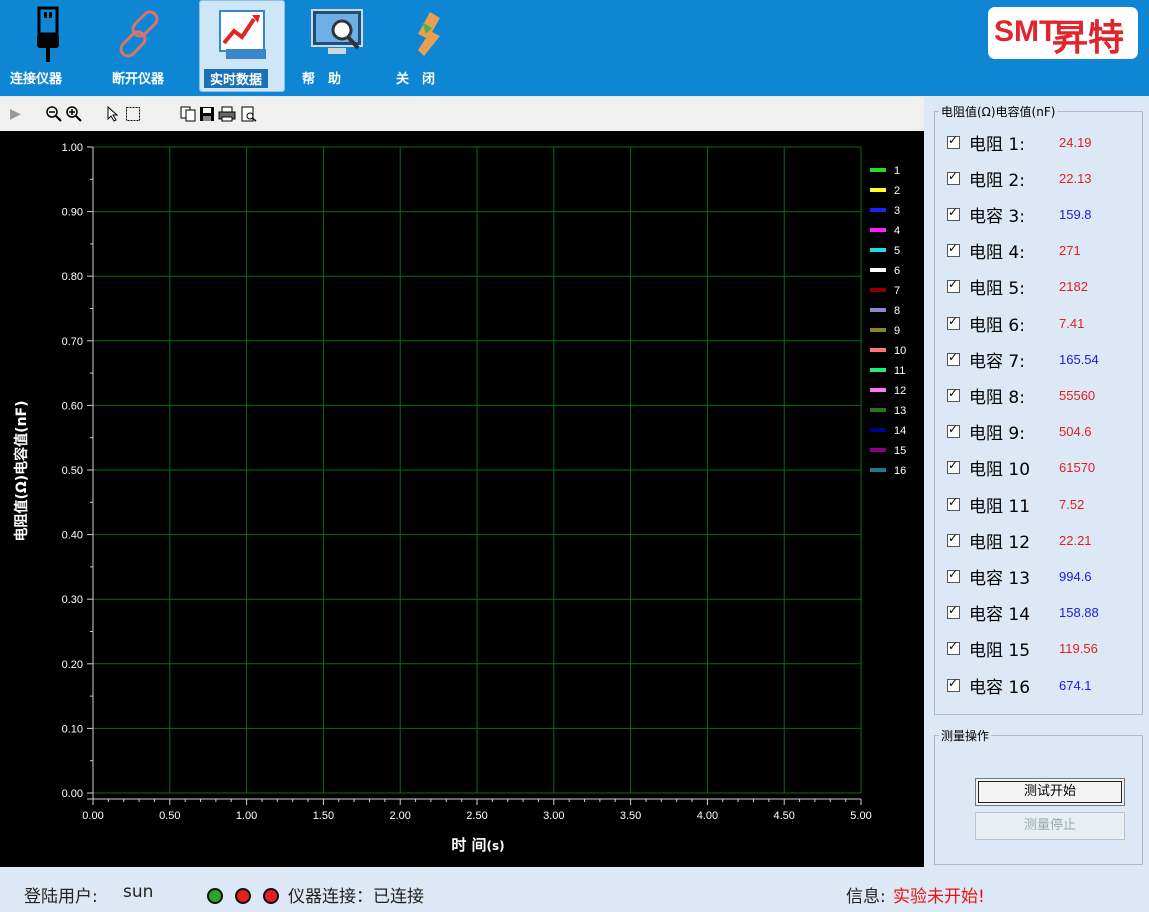 The width and height of the screenshot is (1149, 912). Describe the element at coordinates (72, 342) in the screenshot. I see `y-tick-label: 0.70` at that location.